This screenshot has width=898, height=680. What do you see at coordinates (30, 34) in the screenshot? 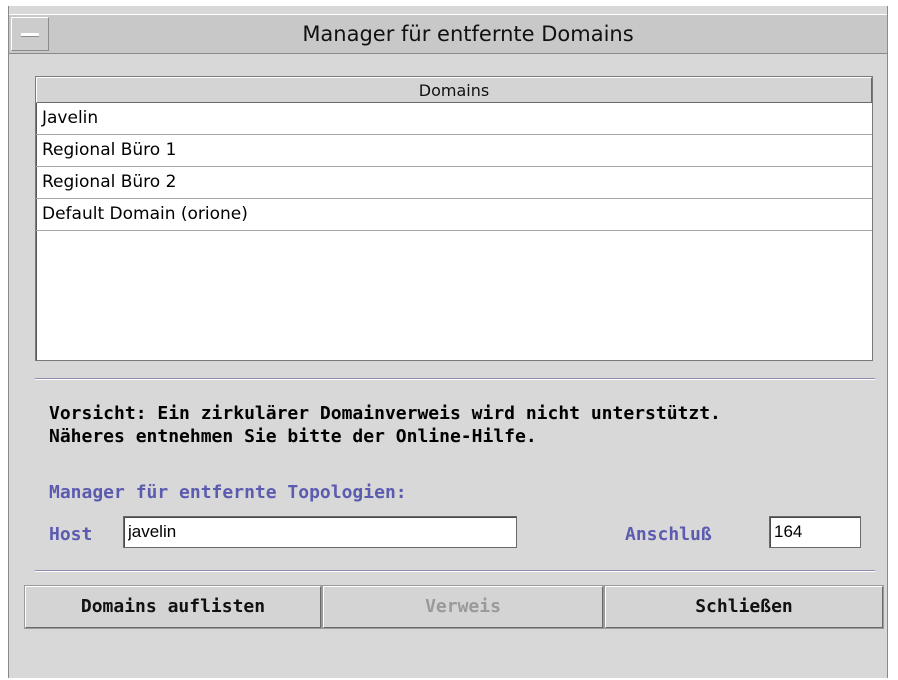
I see `window-menu-icon` at bounding box center [30, 34].